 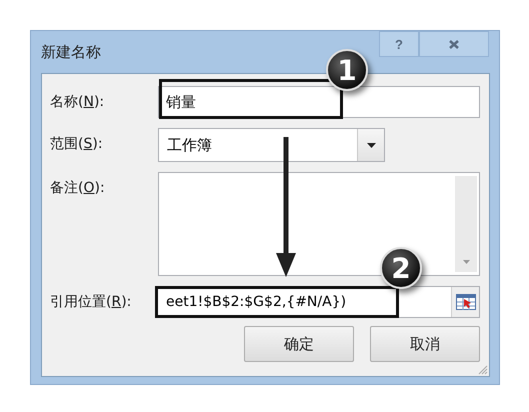 I want to click on field-label: 引用位置(R):, so click(x=91, y=302).